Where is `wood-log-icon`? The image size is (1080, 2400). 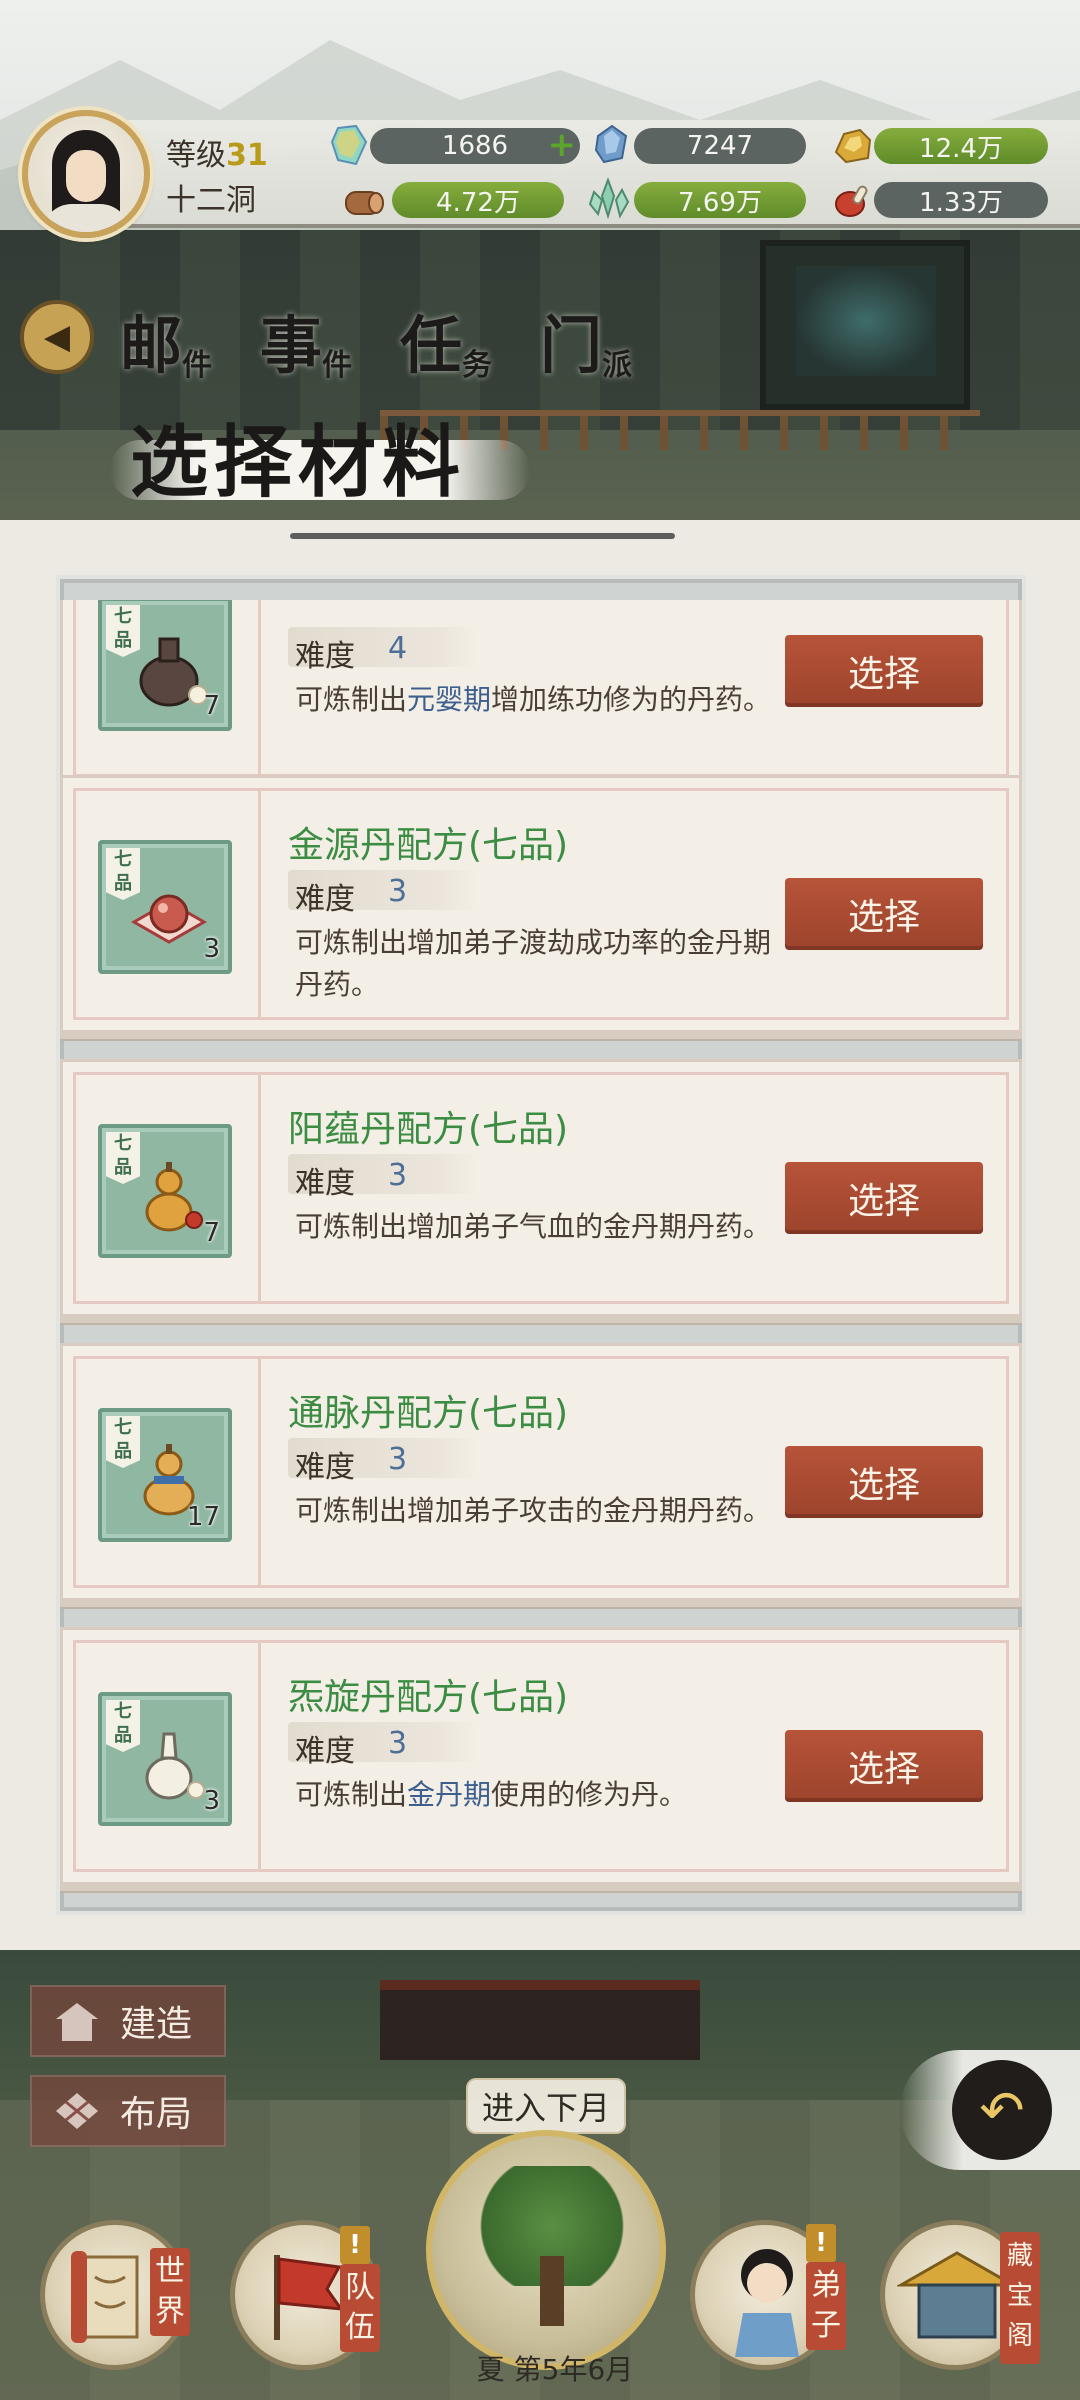
wood-log-icon is located at coordinates (364, 203).